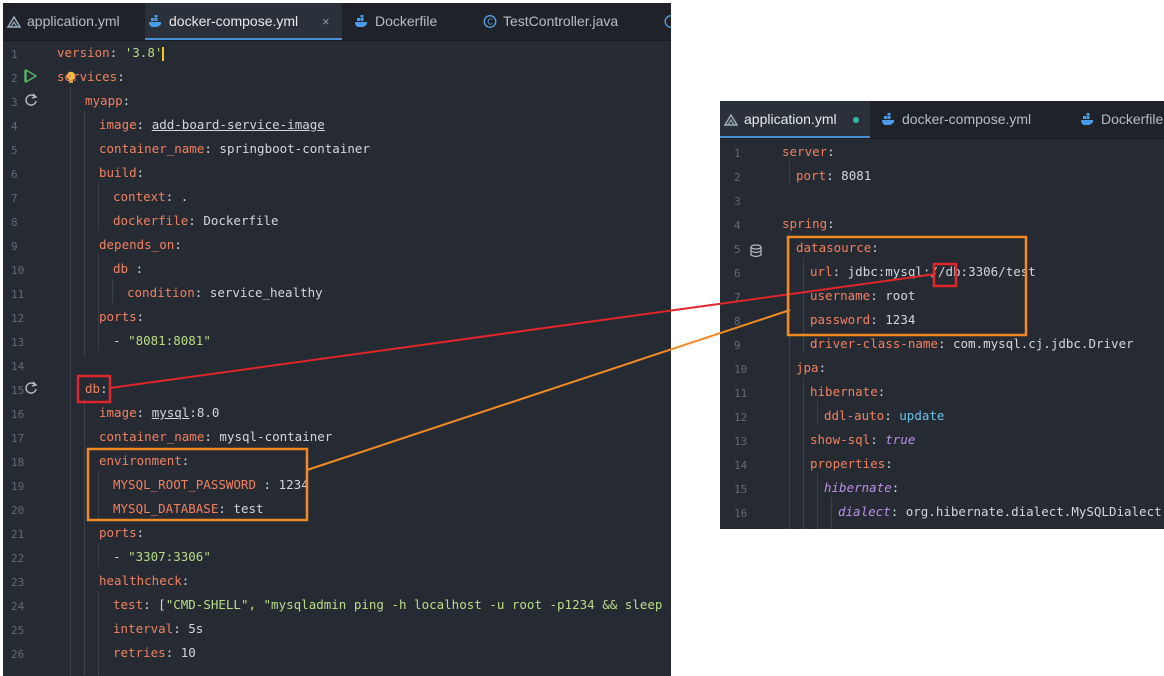 This screenshot has height=676, width=1164. Describe the element at coordinates (184, 484) in the screenshot. I see `yaml-key: MYSQL_ROOT_PASSWORD` at that location.